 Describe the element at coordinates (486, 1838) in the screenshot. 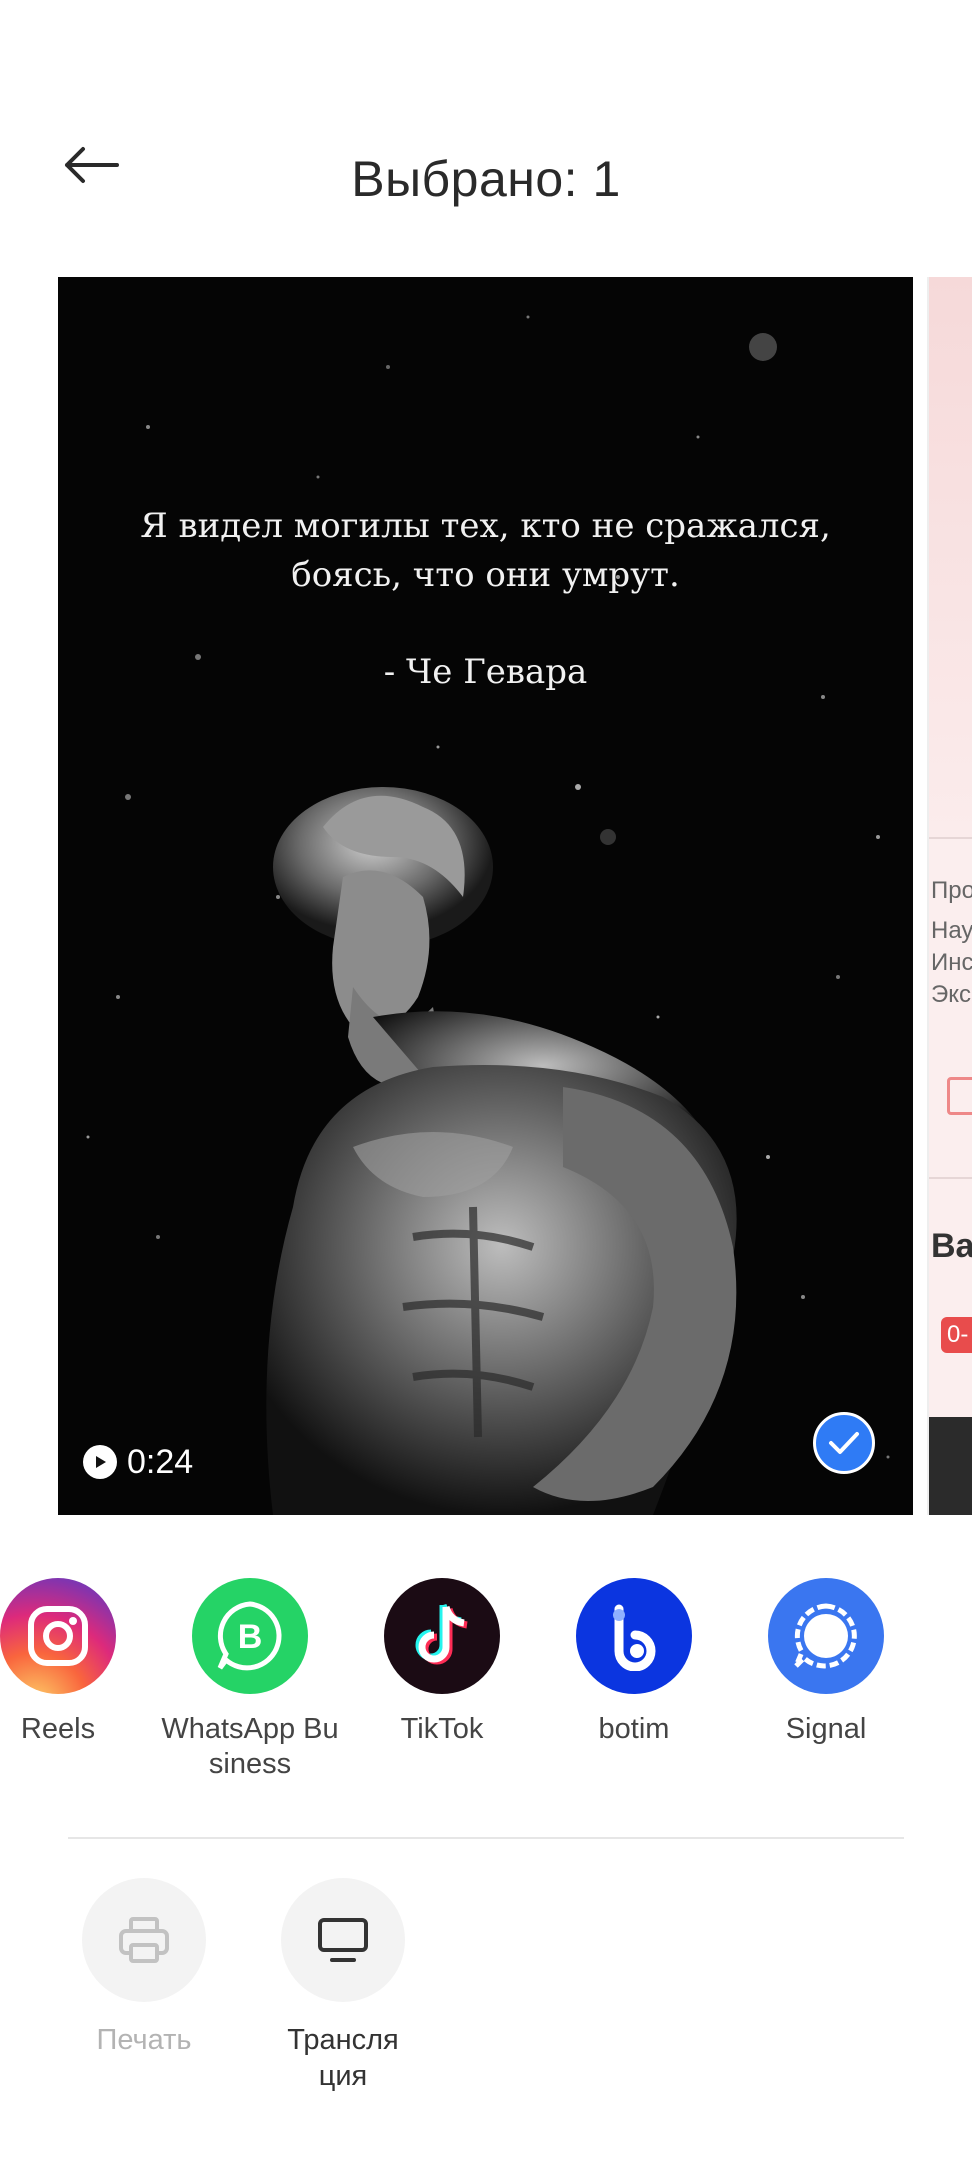

I see `section-divider` at that location.